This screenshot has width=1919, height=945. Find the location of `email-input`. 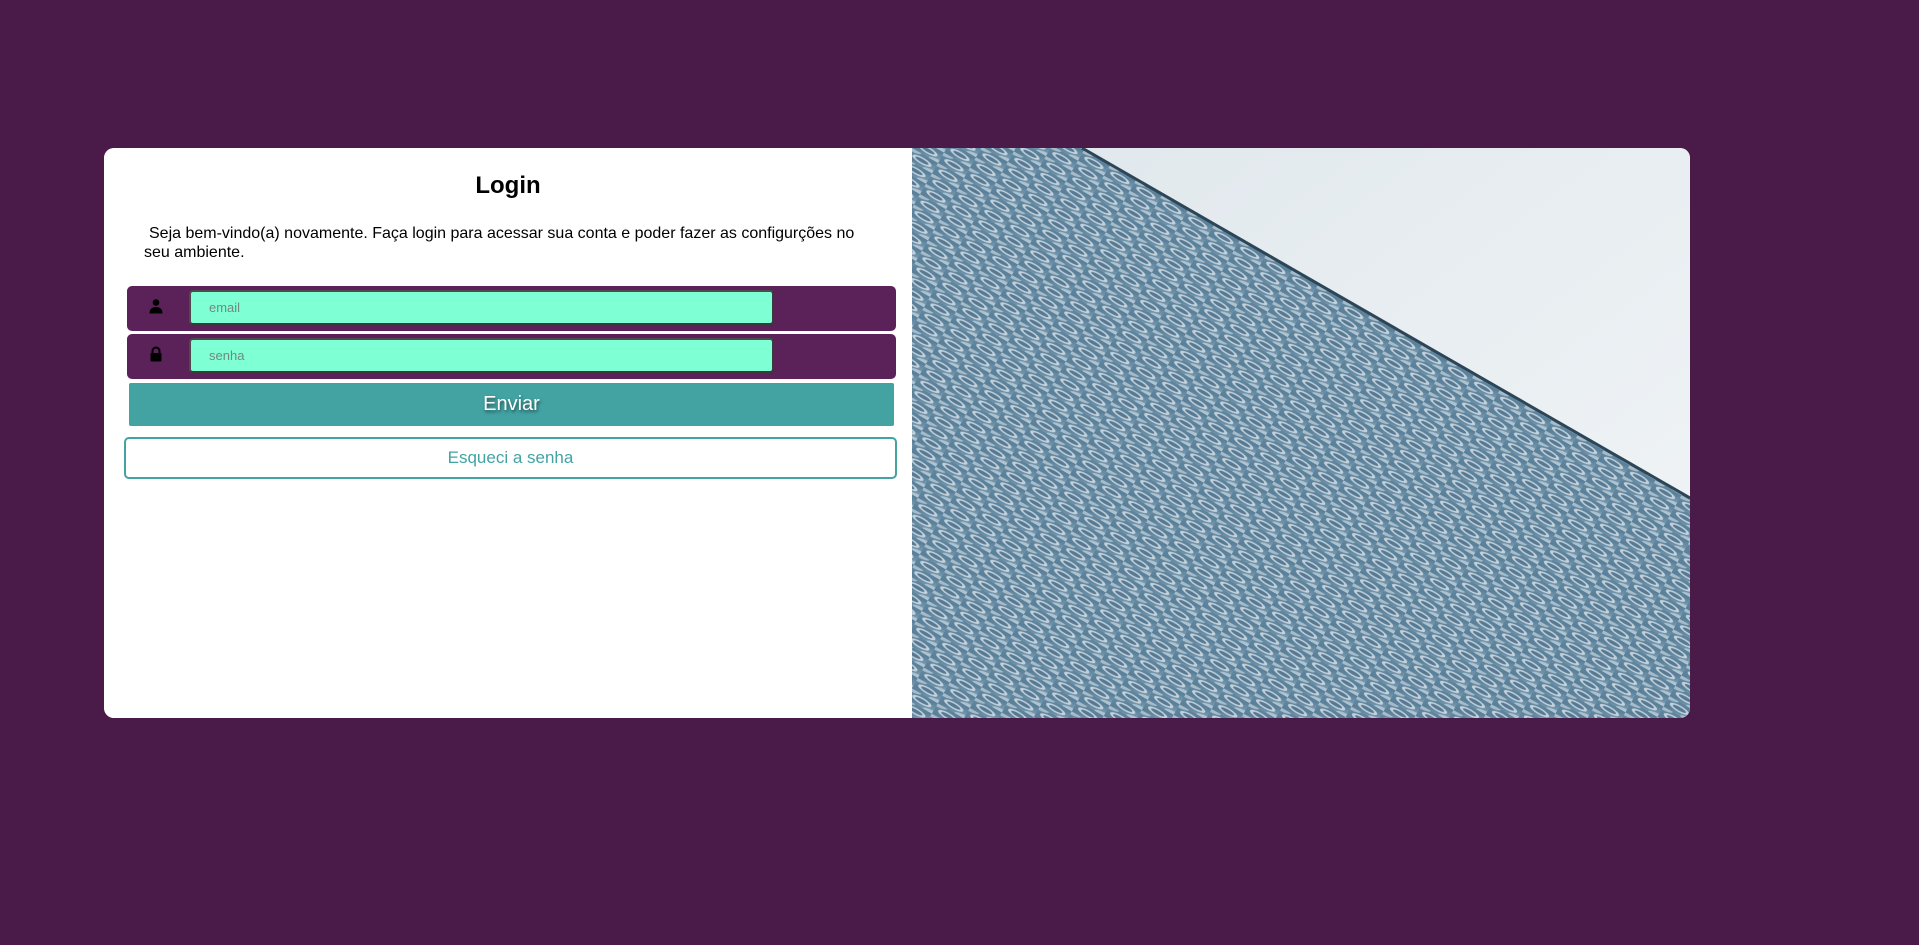

email-input is located at coordinates (481, 307).